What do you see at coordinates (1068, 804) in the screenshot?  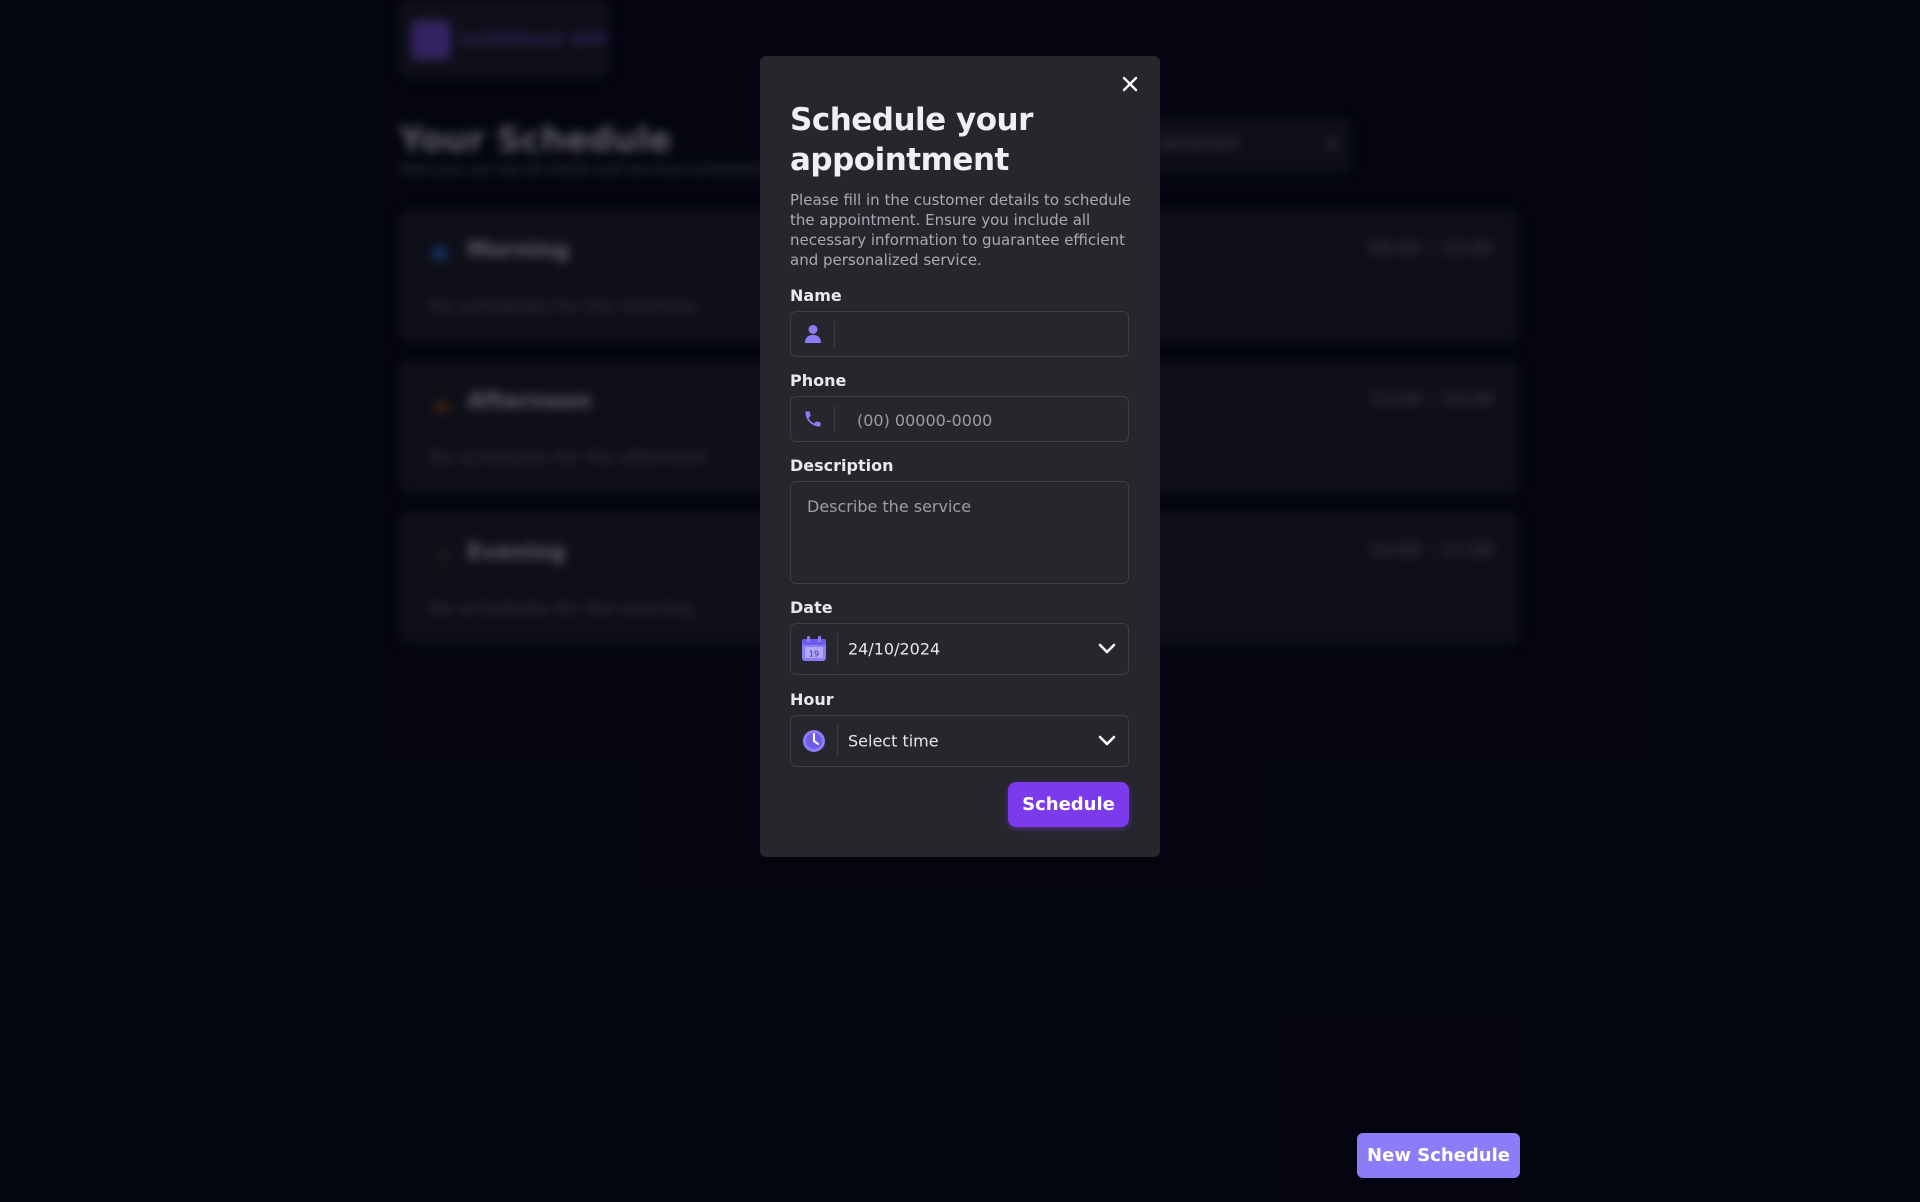 I see `schedule-submit-button: Schedule` at bounding box center [1068, 804].